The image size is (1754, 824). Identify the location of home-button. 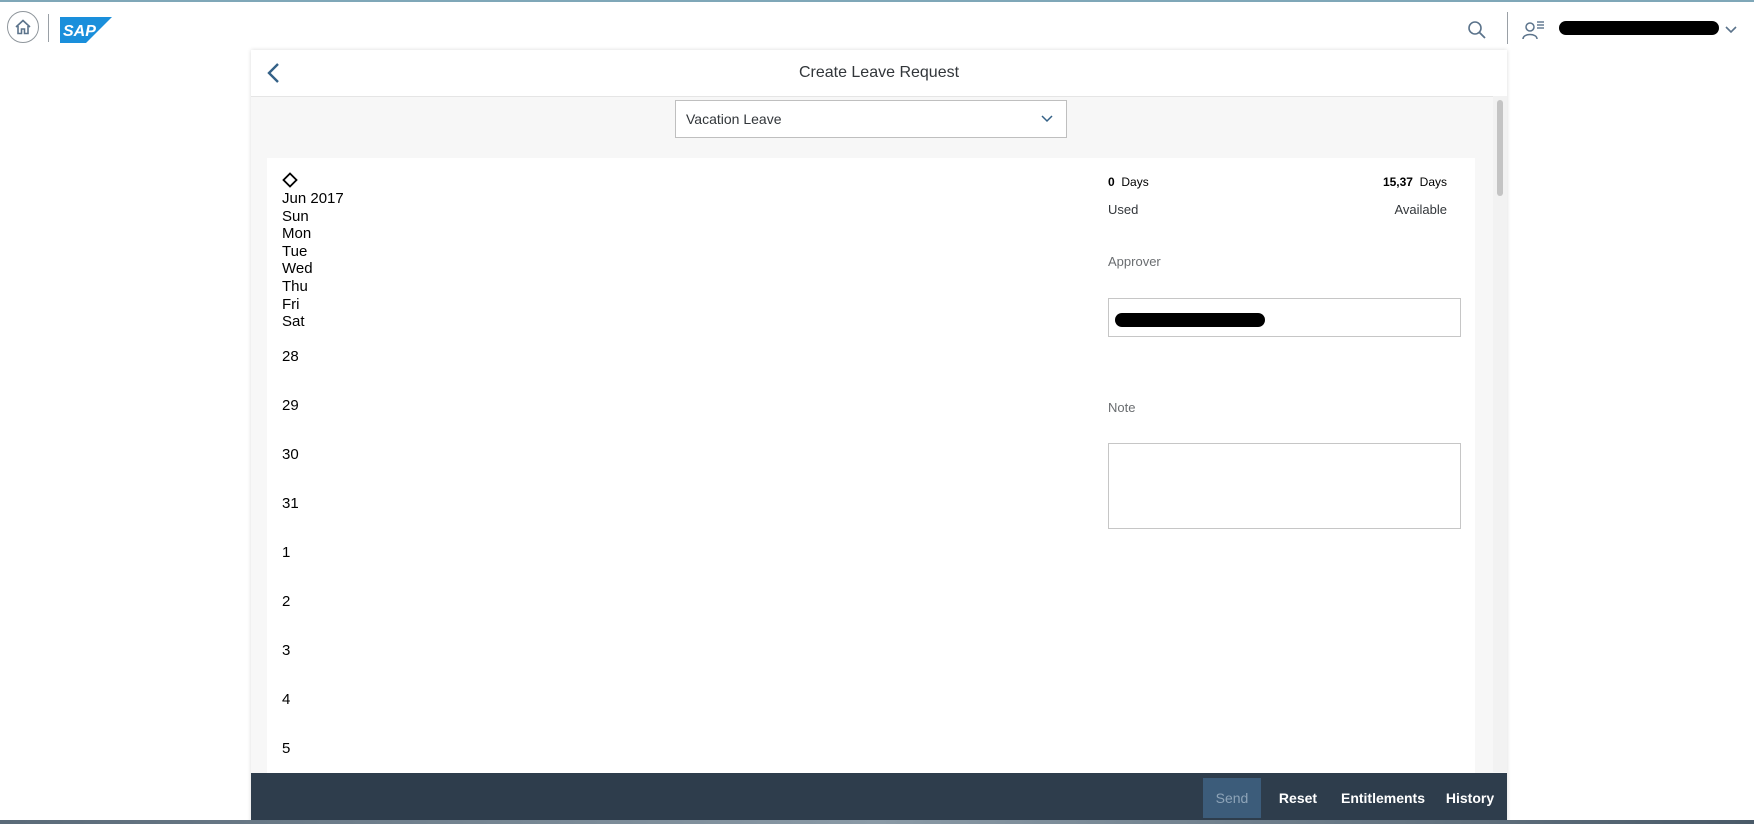
(23, 27).